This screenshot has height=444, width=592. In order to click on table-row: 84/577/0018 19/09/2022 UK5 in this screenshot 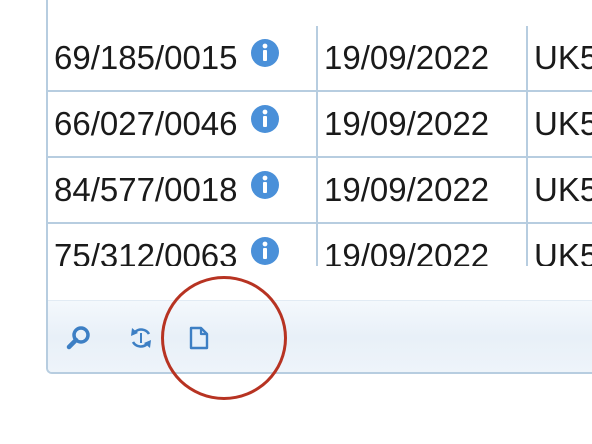, I will do `click(320, 190)`.